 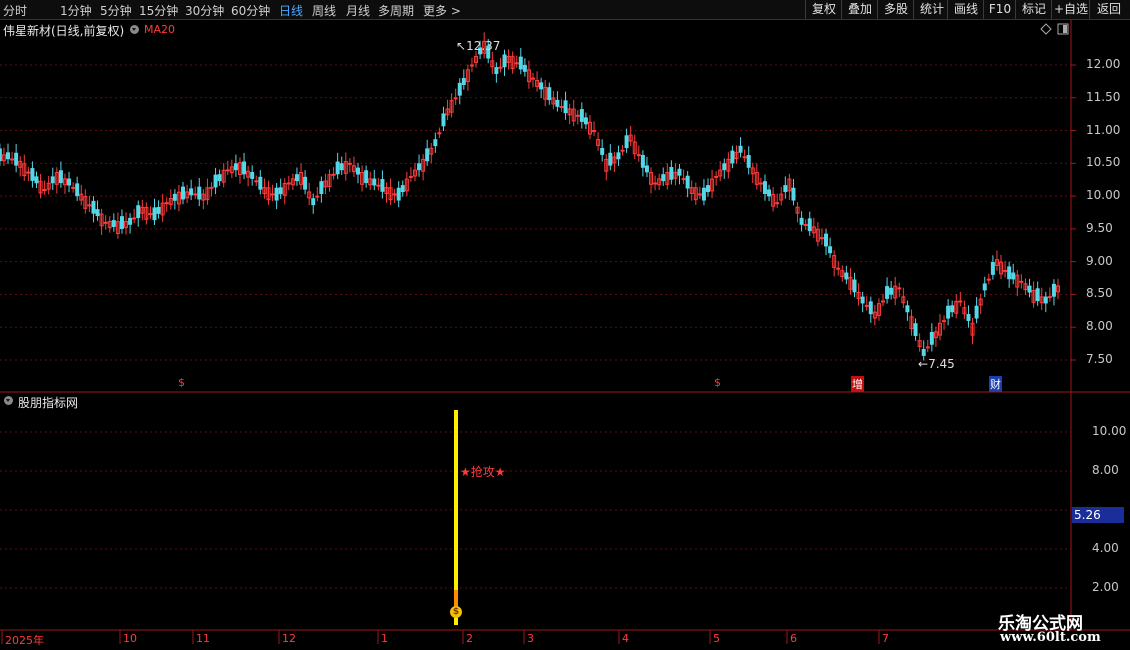 What do you see at coordinates (793, 638) in the screenshot?
I see `date-tick-label: 6` at bounding box center [793, 638].